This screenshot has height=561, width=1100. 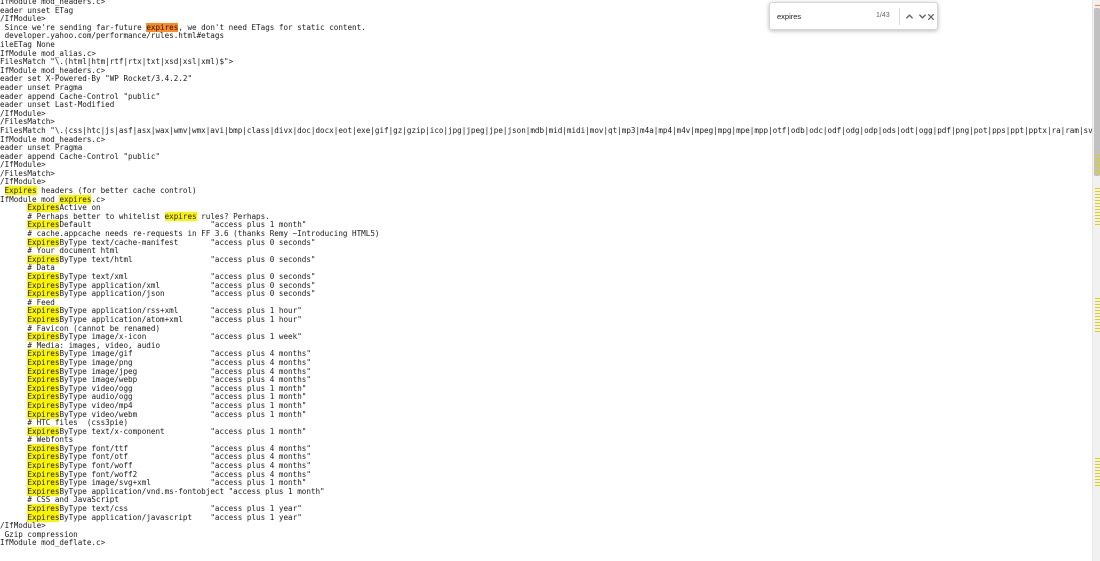 What do you see at coordinates (1097, 92) in the screenshot?
I see `scrollbar-thumb` at bounding box center [1097, 92].